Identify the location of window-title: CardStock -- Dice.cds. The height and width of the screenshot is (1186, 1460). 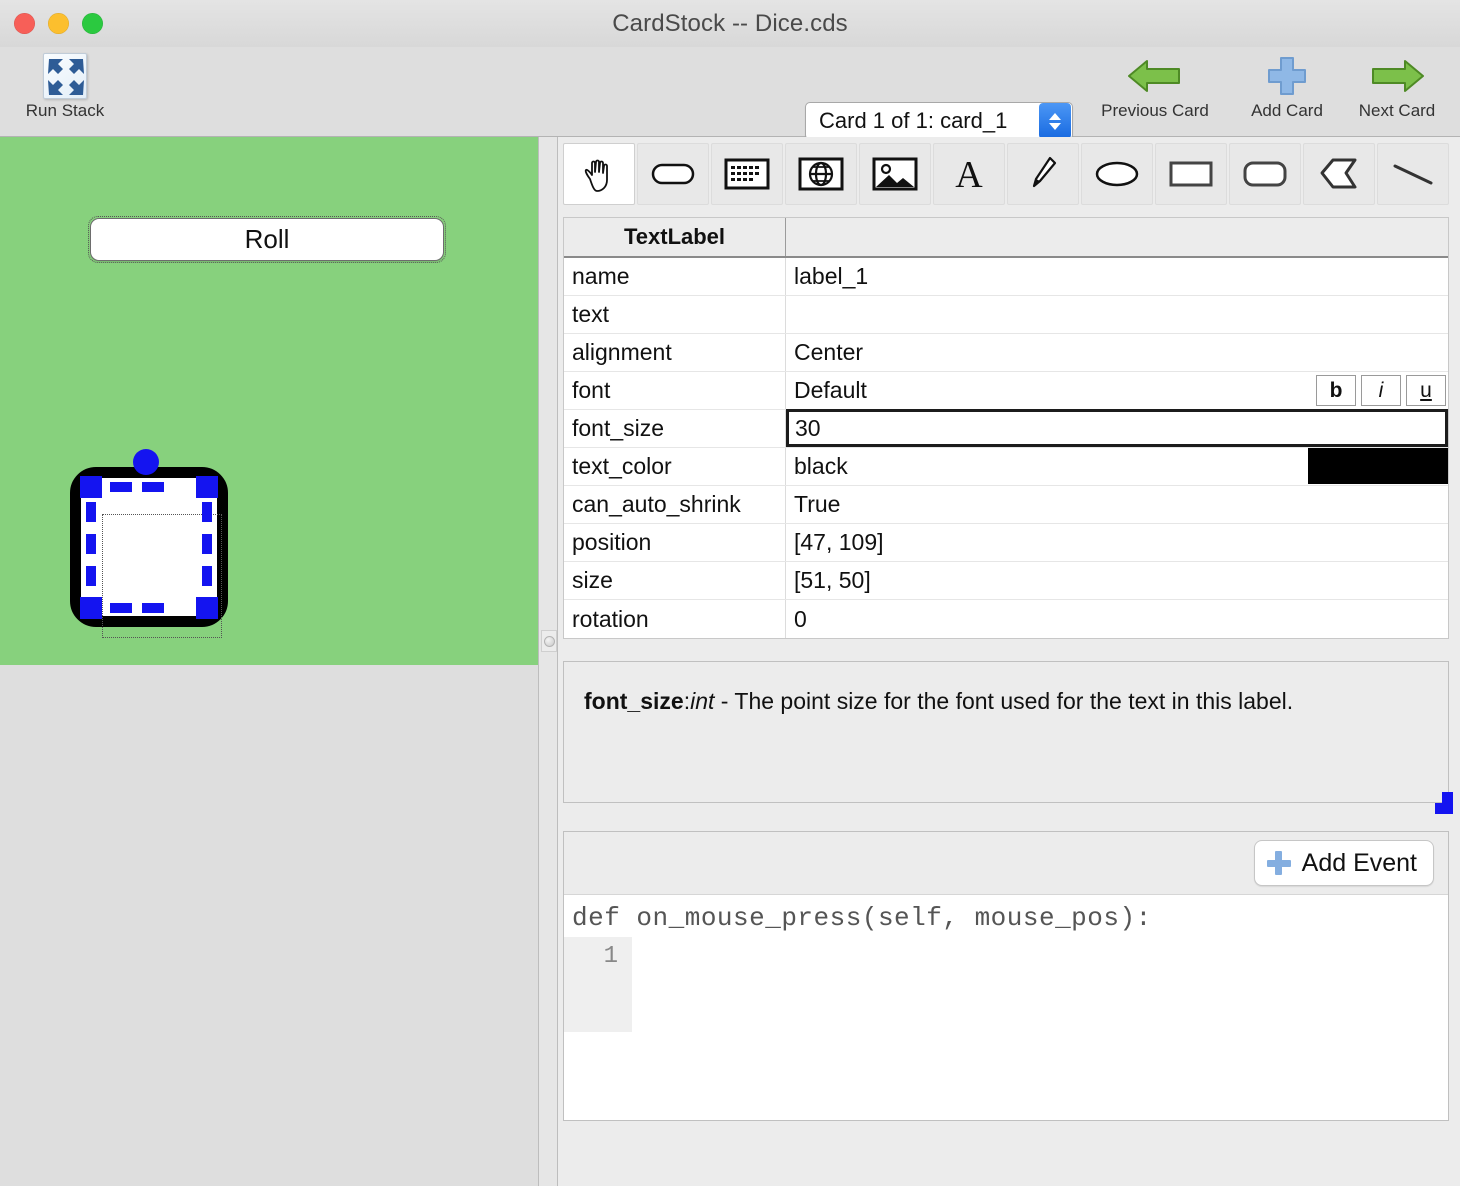
(730, 23).